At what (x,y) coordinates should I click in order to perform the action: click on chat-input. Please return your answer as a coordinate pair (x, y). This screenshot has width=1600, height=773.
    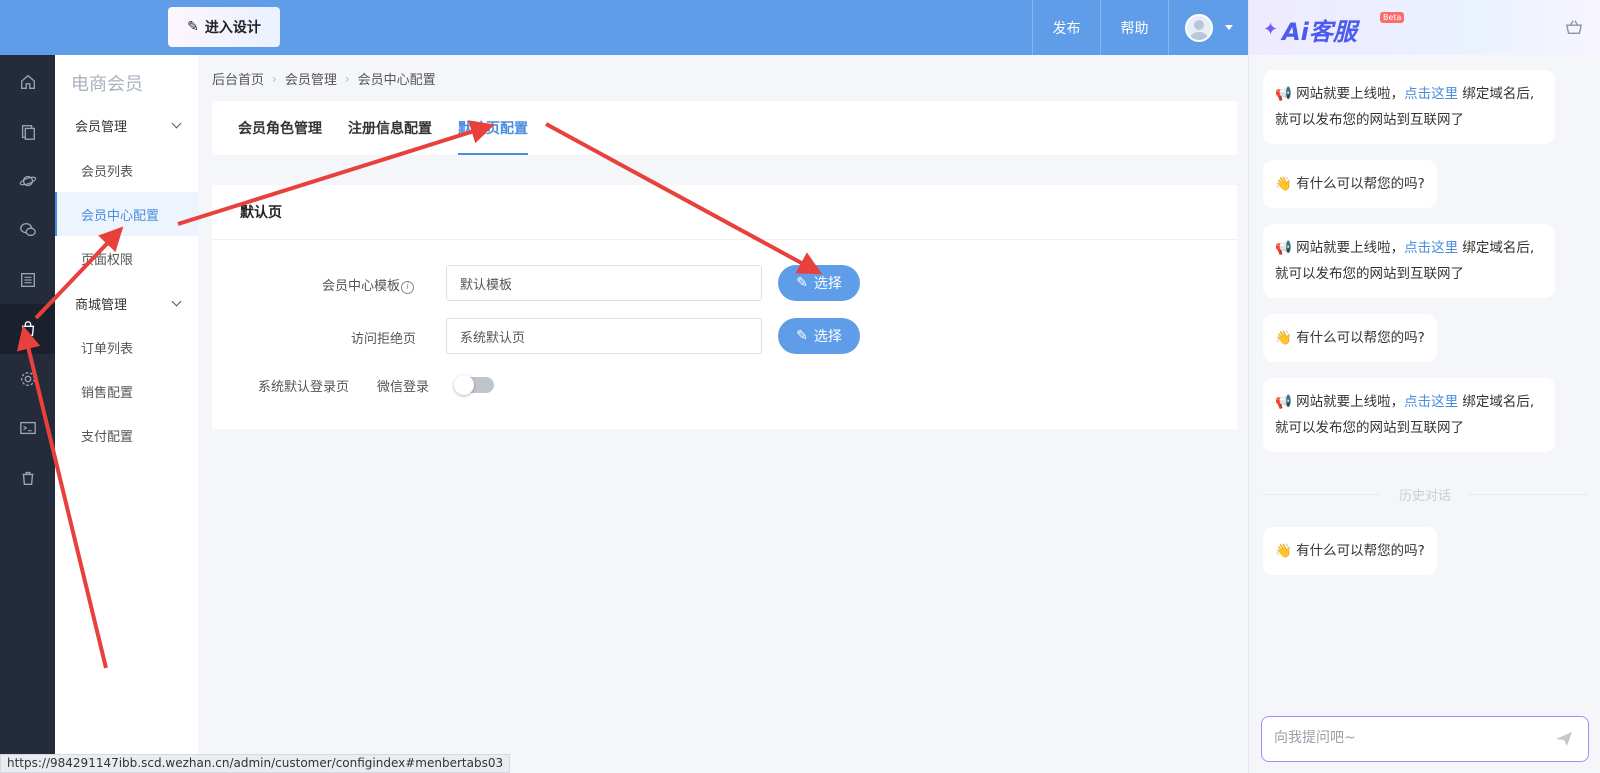
    Looking at the image, I should click on (1397, 738).